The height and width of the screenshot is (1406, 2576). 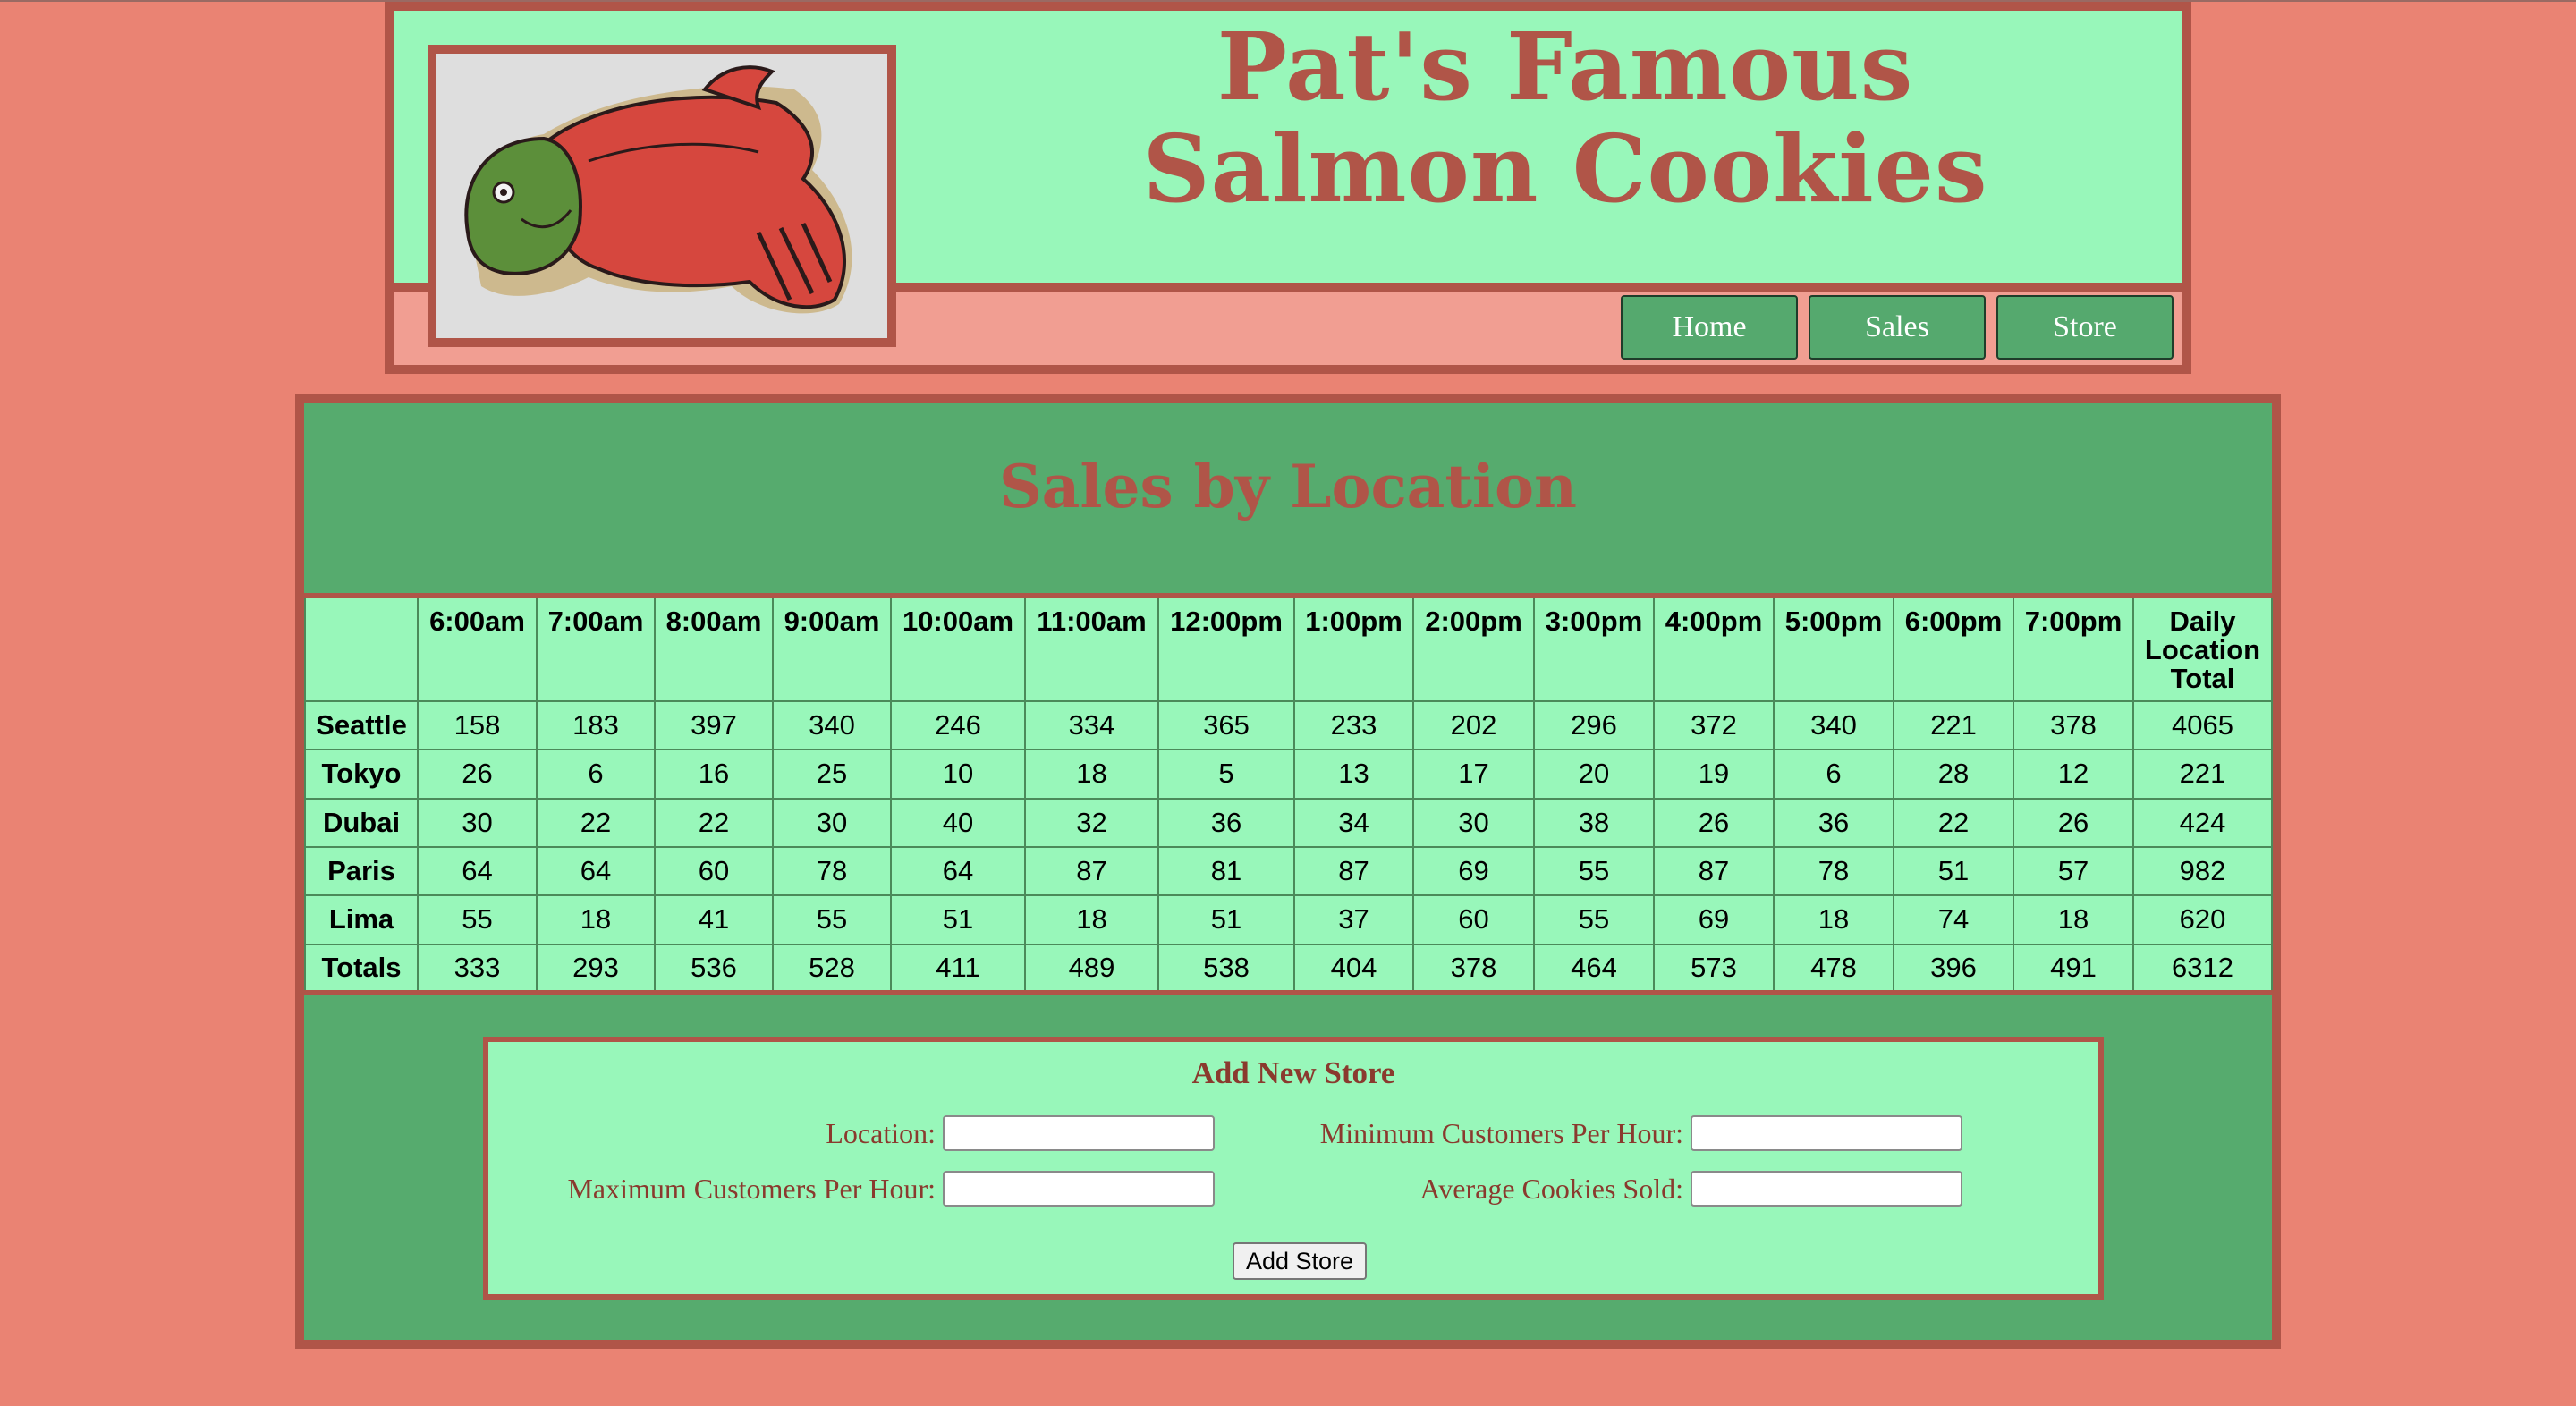 I want to click on sales-cell: 25, so click(x=832, y=775).